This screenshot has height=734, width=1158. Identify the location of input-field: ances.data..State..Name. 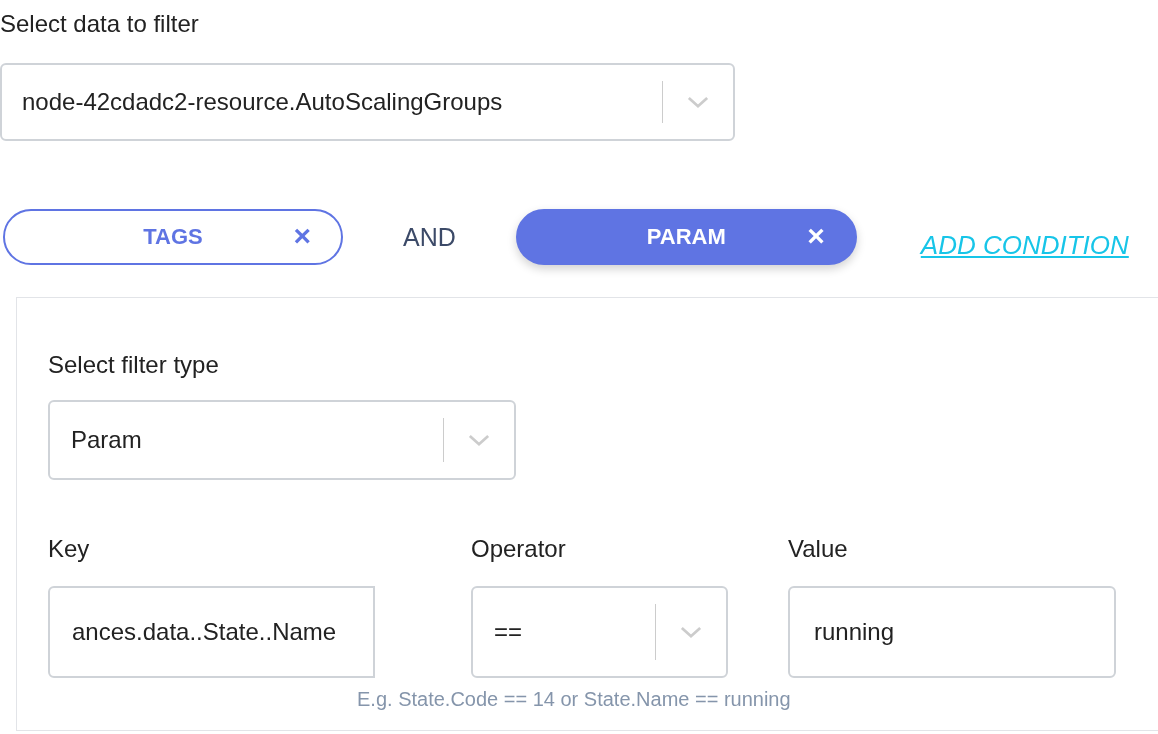
(211, 632).